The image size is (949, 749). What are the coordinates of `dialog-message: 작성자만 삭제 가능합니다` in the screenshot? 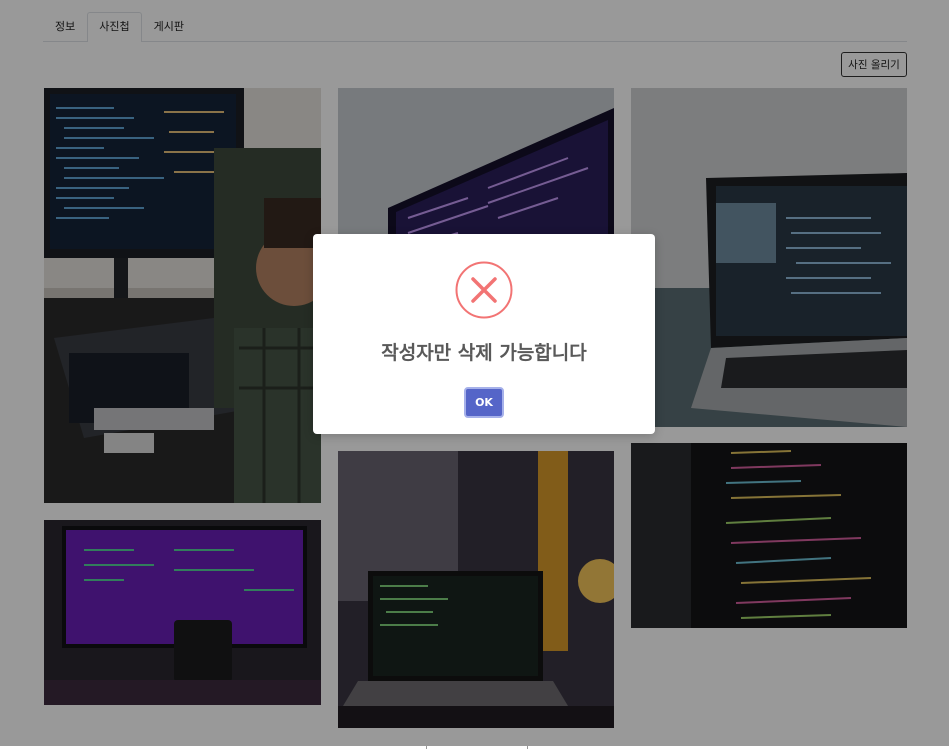 It's located at (484, 353).